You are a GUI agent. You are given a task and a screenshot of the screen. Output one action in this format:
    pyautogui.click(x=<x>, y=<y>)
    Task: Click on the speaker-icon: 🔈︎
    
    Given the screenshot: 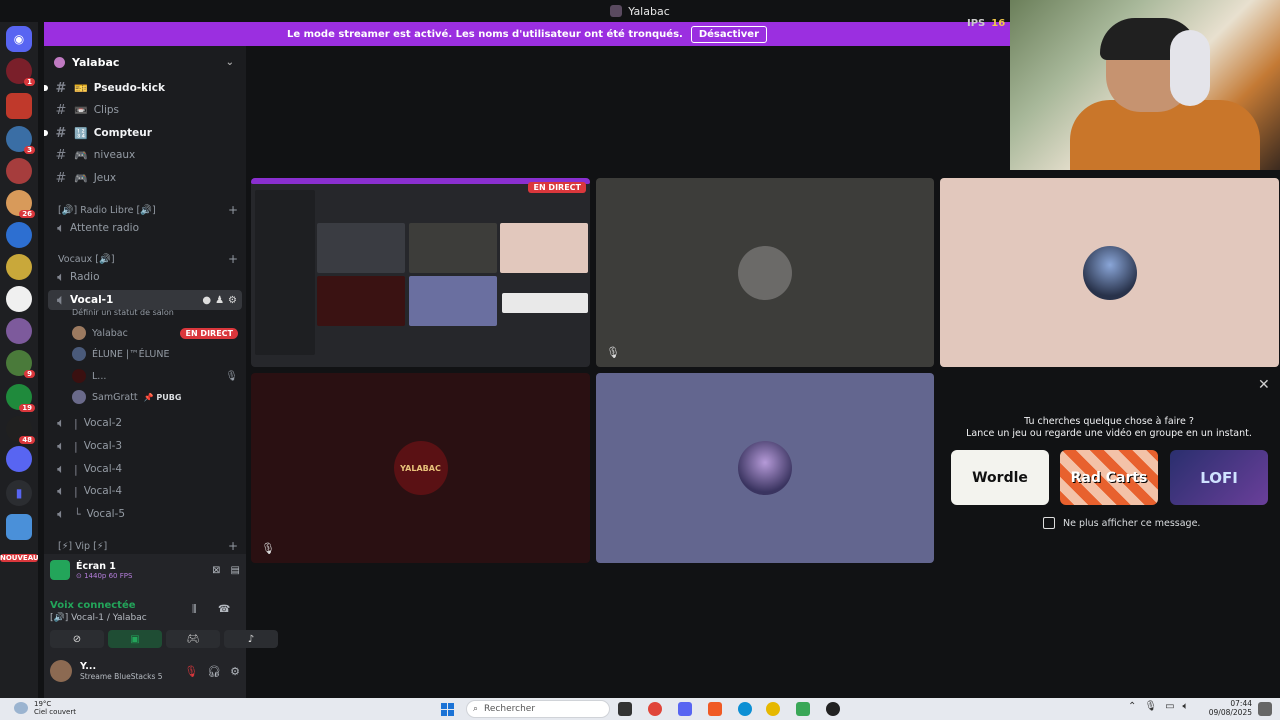 What is the action you would take?
    pyautogui.click(x=61, y=228)
    